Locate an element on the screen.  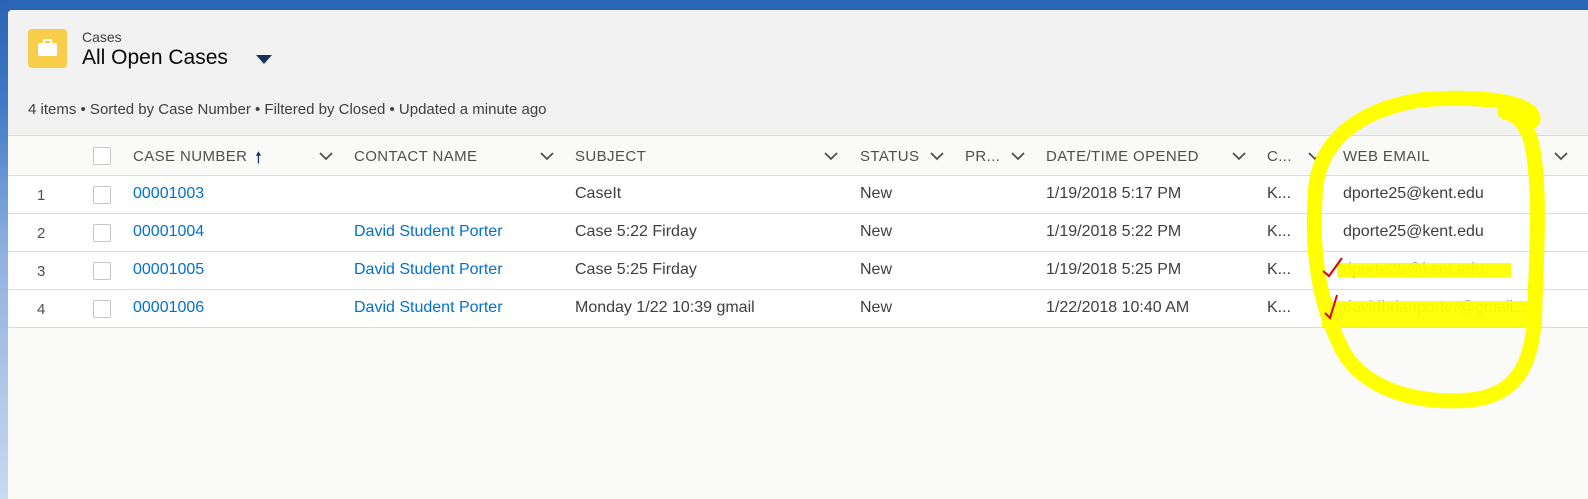
object-label: Cases is located at coordinates (102, 37).